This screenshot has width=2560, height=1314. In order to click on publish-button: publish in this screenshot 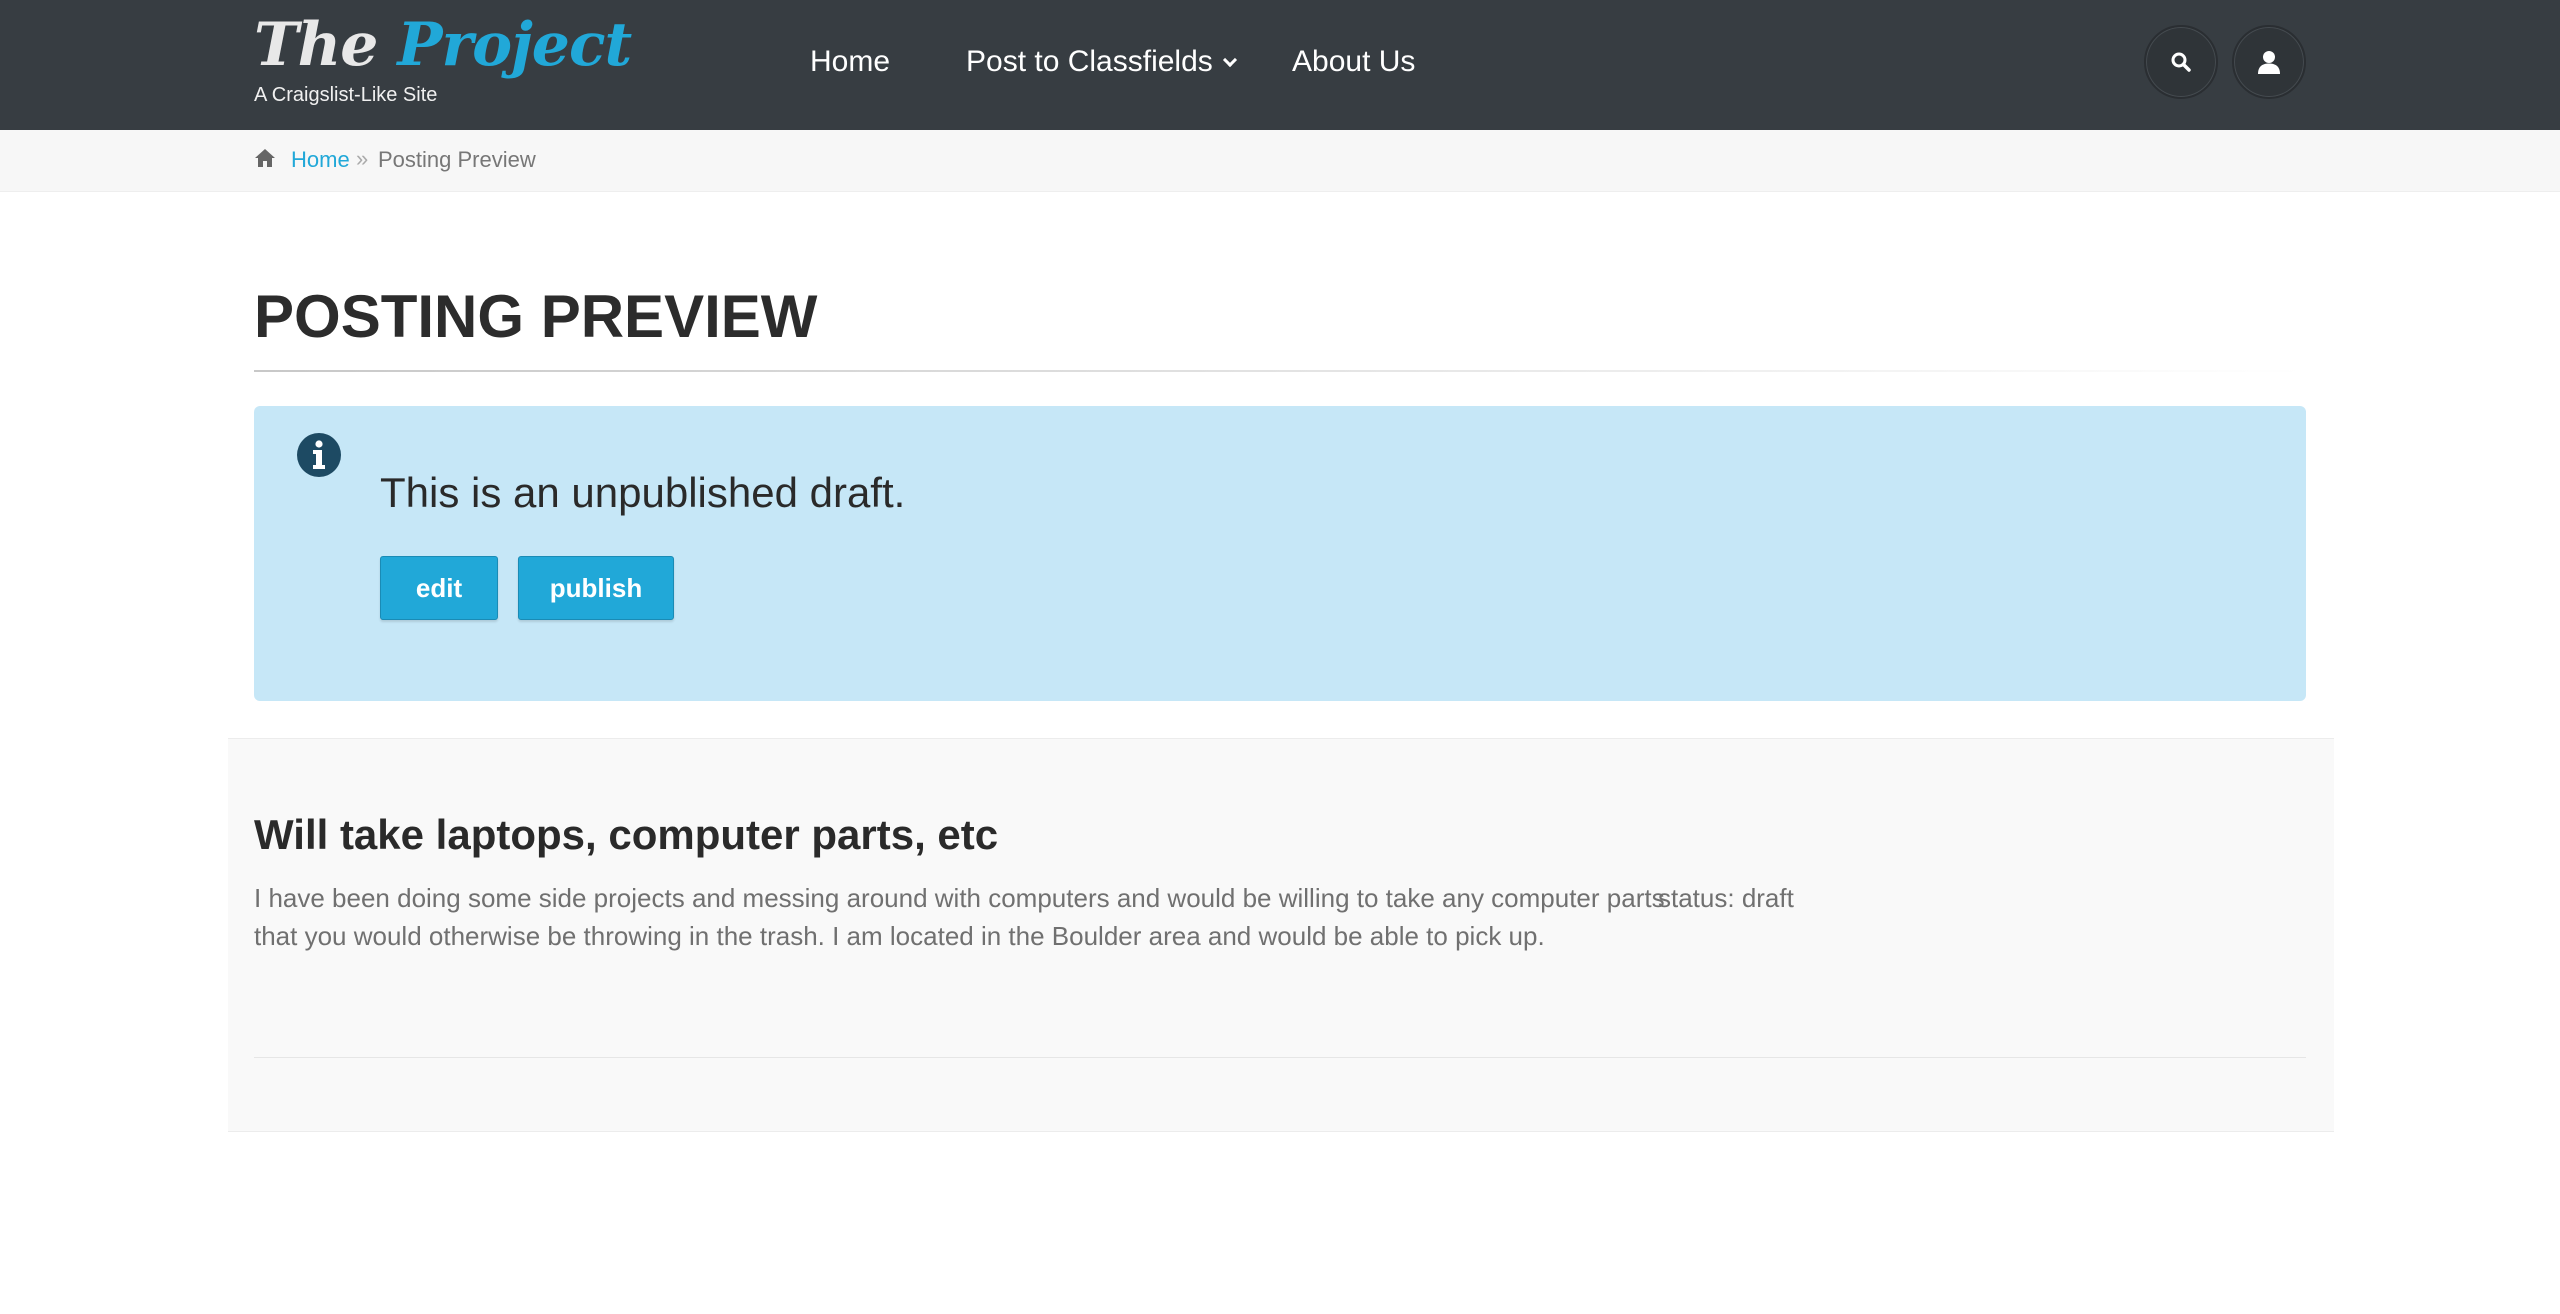, I will do `click(596, 588)`.